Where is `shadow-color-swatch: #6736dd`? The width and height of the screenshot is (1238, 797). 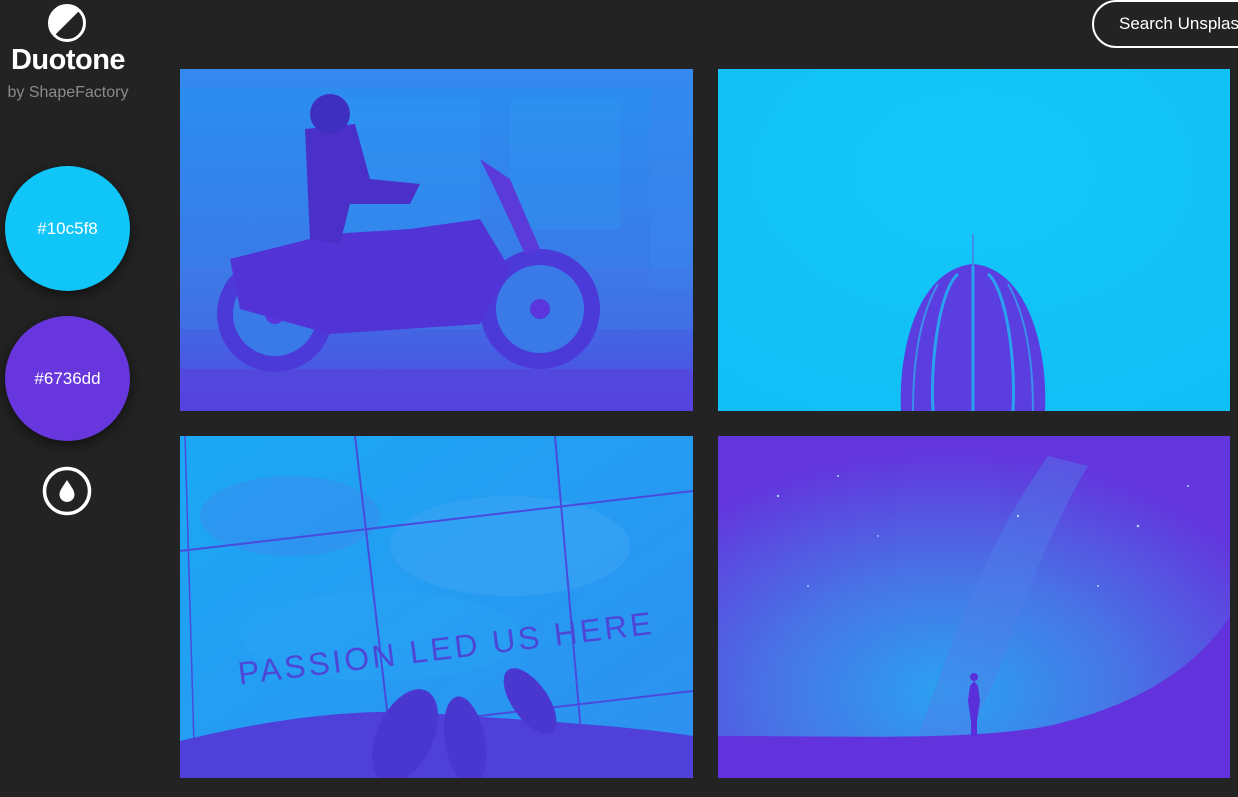 shadow-color-swatch: #6736dd is located at coordinates (67, 378).